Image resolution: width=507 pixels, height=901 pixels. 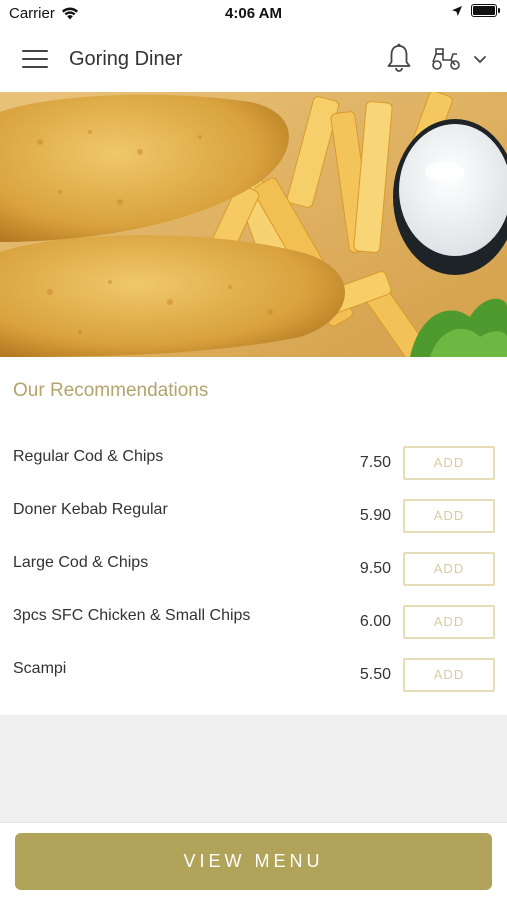 I want to click on bell-icon, so click(x=399, y=58).